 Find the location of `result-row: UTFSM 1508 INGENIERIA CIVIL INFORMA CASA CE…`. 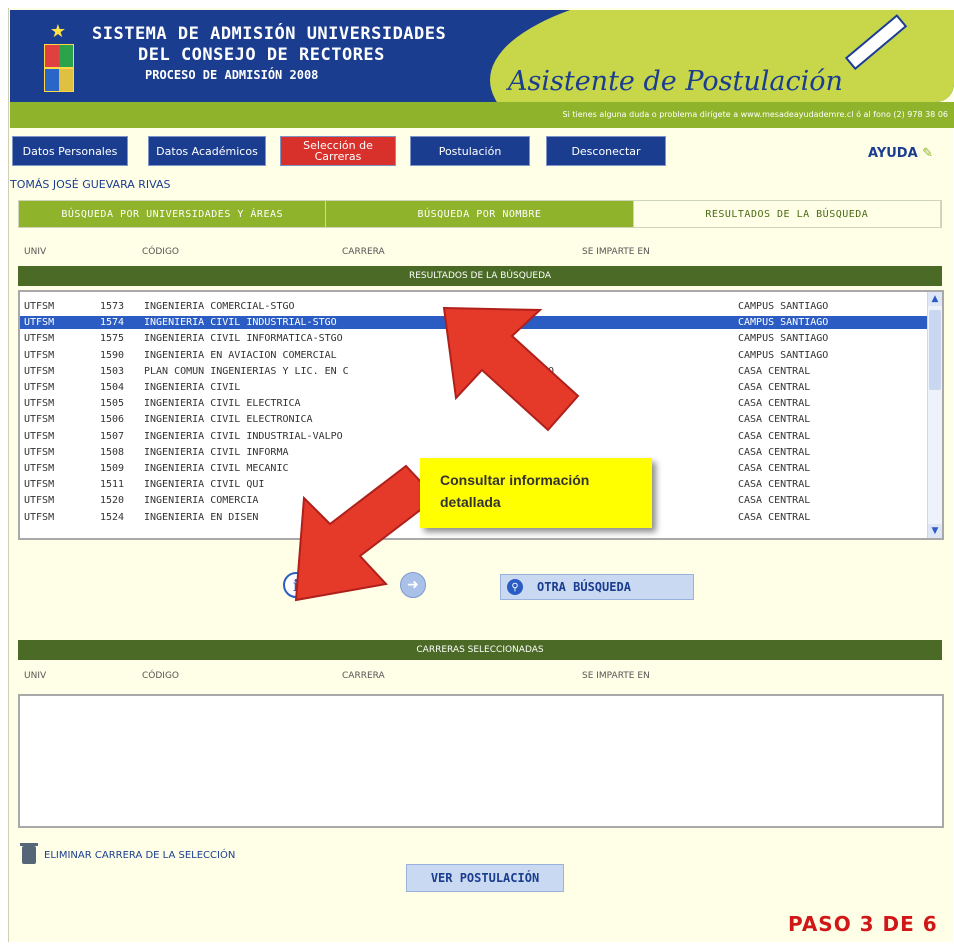

result-row: UTFSM 1508 INGENIERIA CIVIL INFORMA CASA CE… is located at coordinates (475, 452).